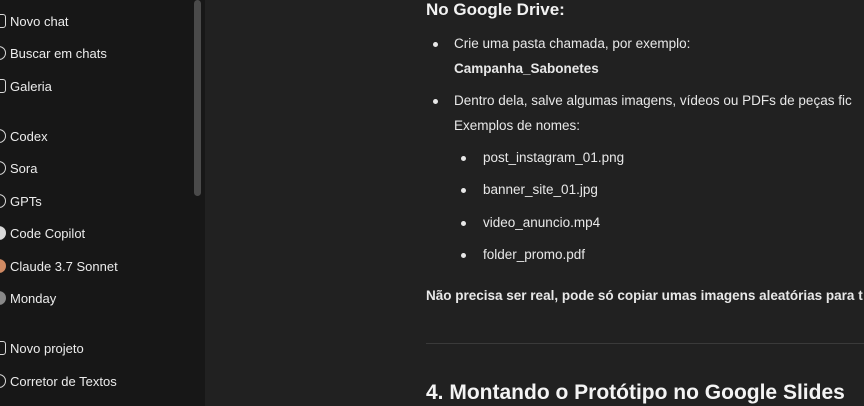 The width and height of the screenshot is (864, 406). I want to click on divider, so click(645, 343).